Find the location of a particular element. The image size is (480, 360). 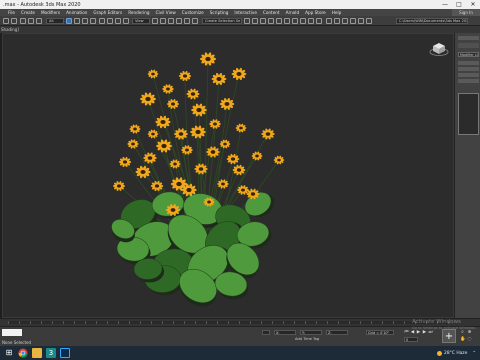

menu-file: File is located at coordinates (11, 12).